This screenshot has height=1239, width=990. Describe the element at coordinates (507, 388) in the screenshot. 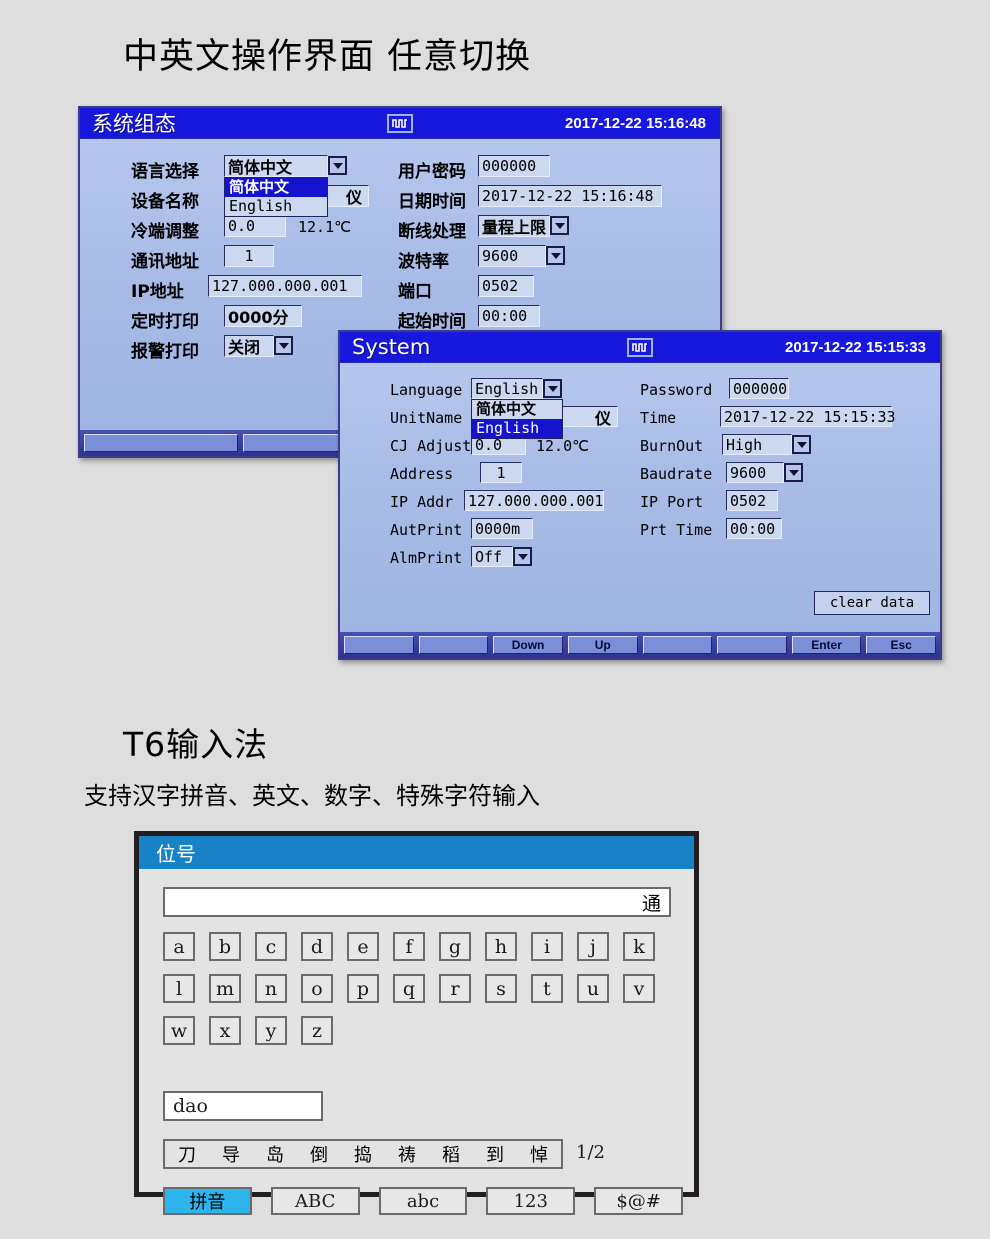

I see `en-field-language: English` at that location.